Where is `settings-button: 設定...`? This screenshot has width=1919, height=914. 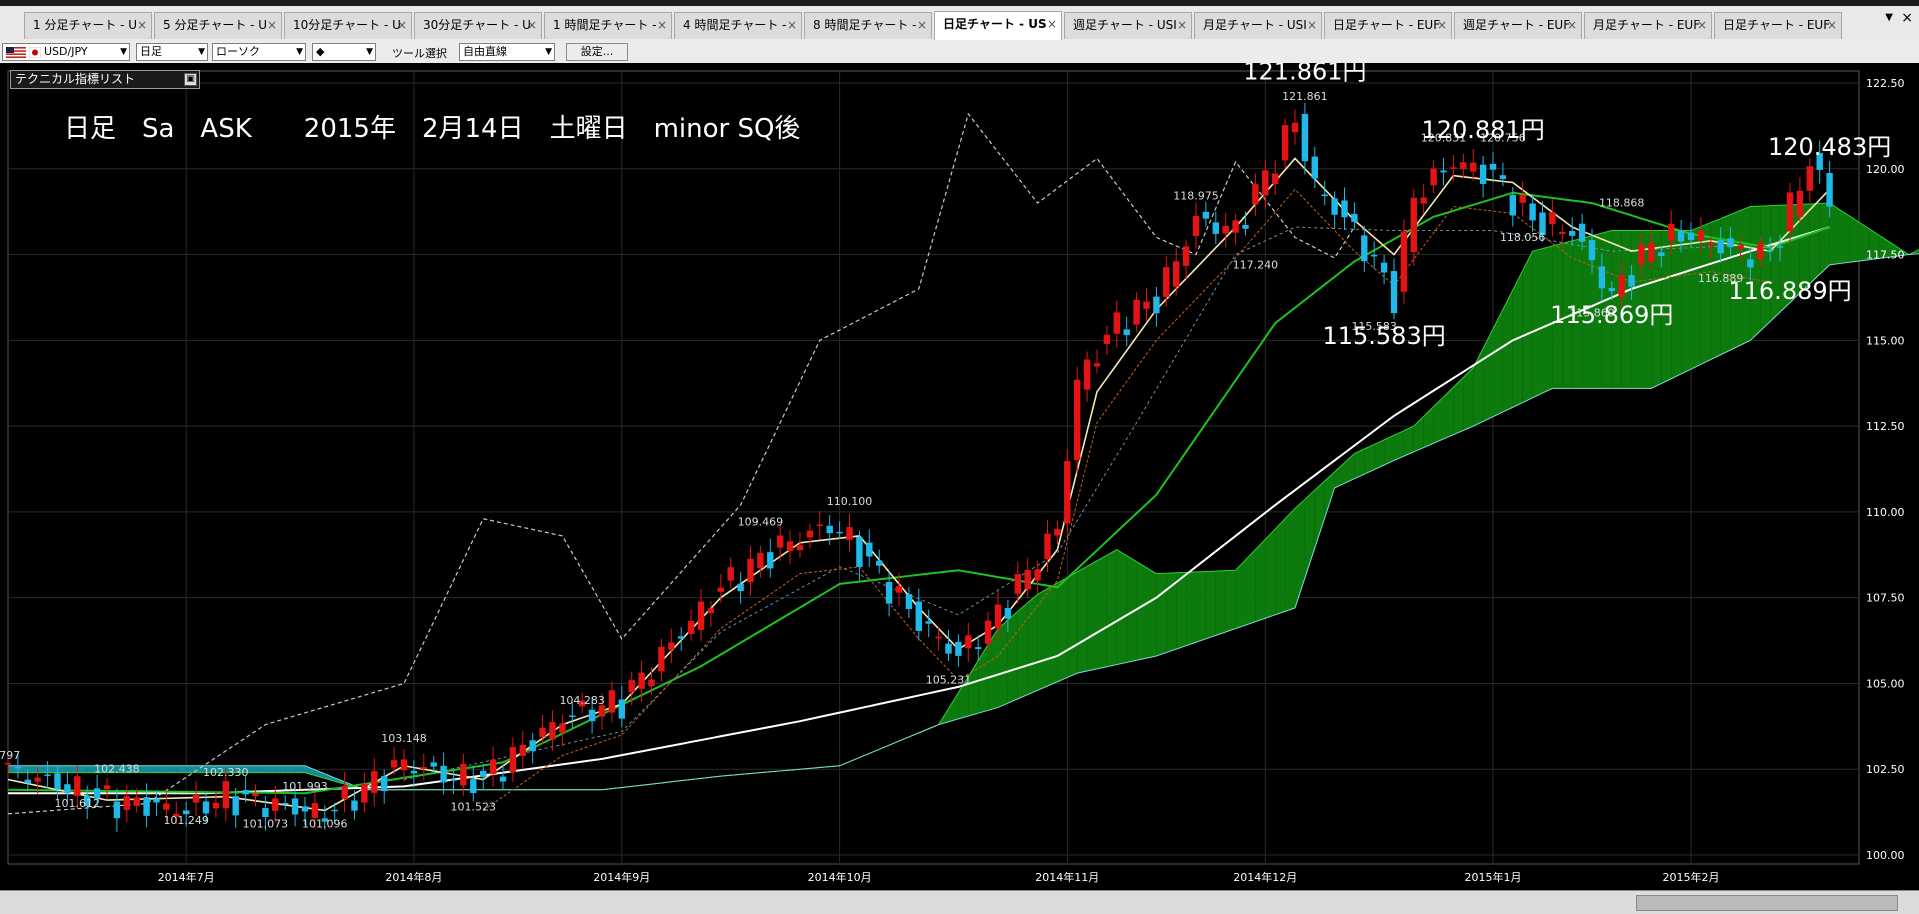
settings-button: 設定... is located at coordinates (597, 52).